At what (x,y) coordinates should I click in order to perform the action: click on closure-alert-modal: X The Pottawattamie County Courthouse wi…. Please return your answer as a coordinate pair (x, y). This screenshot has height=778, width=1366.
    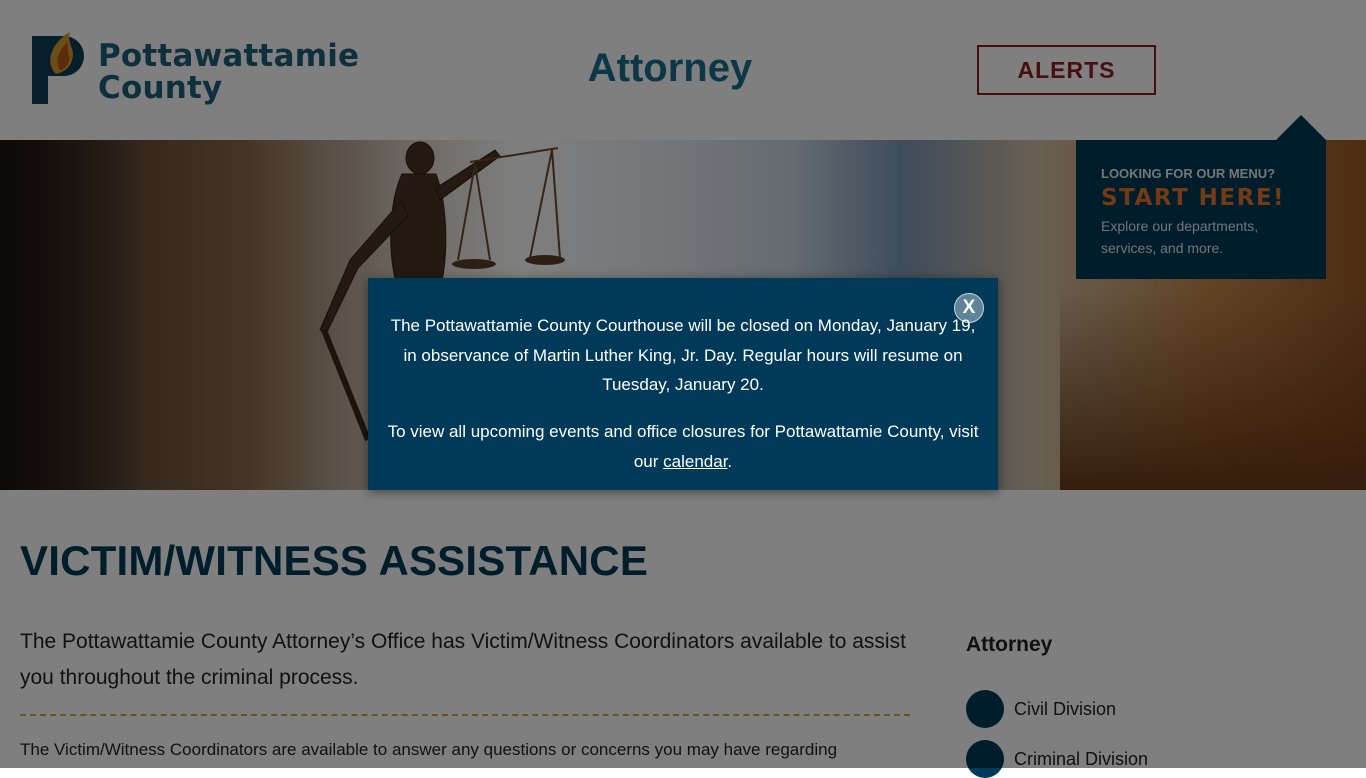
    Looking at the image, I should click on (683, 384).